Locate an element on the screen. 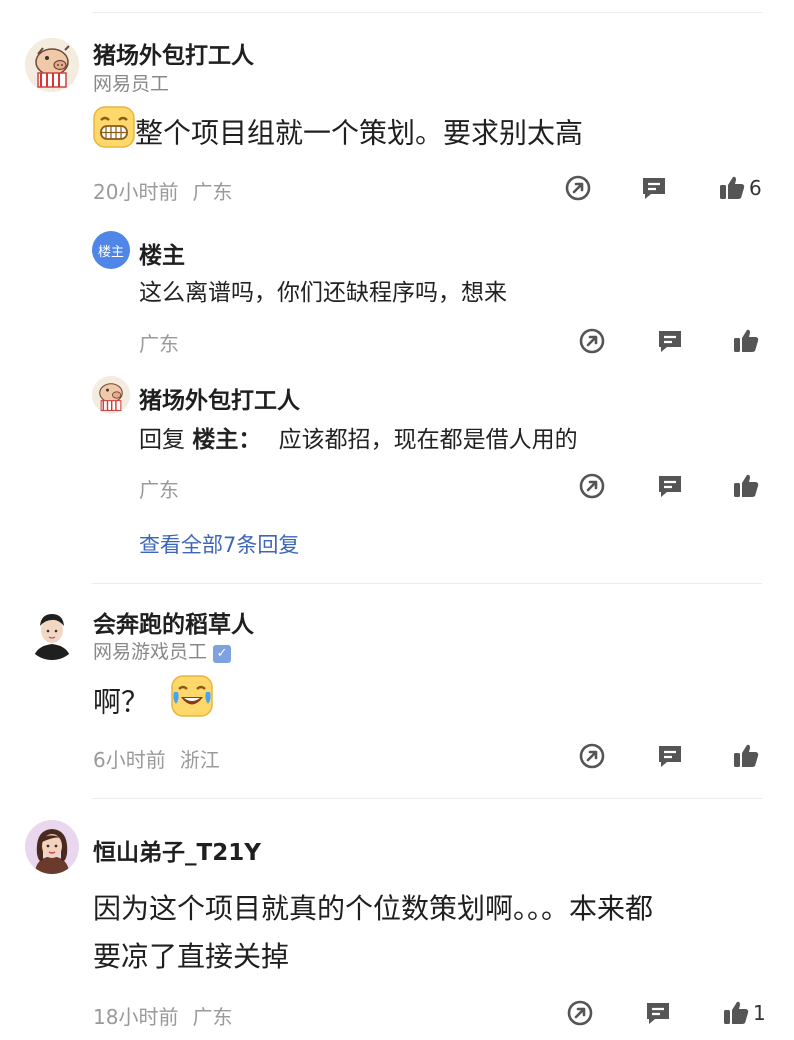 This screenshot has height=1040, width=794. comment-time: 20小时前 is located at coordinates (136, 192).